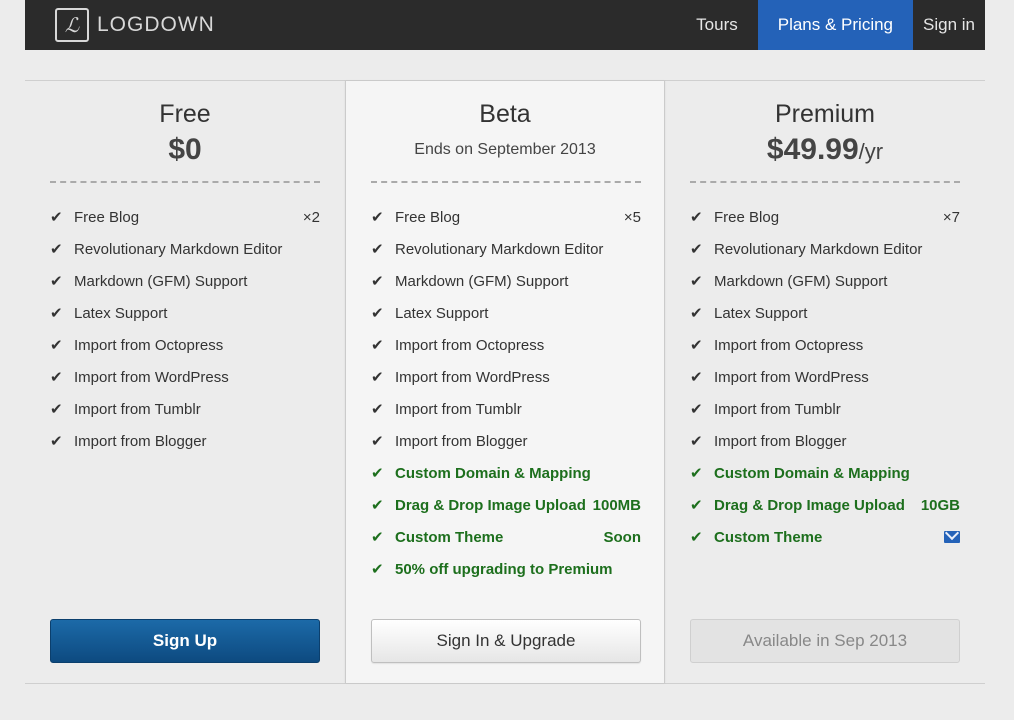 This screenshot has width=1014, height=720. I want to click on feature-extra: Soon, so click(622, 537).